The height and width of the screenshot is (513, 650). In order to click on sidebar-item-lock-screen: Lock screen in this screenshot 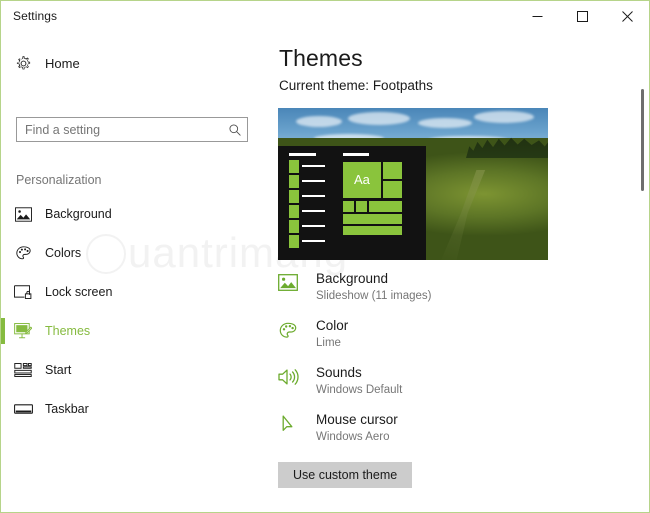, I will do `click(135, 292)`.